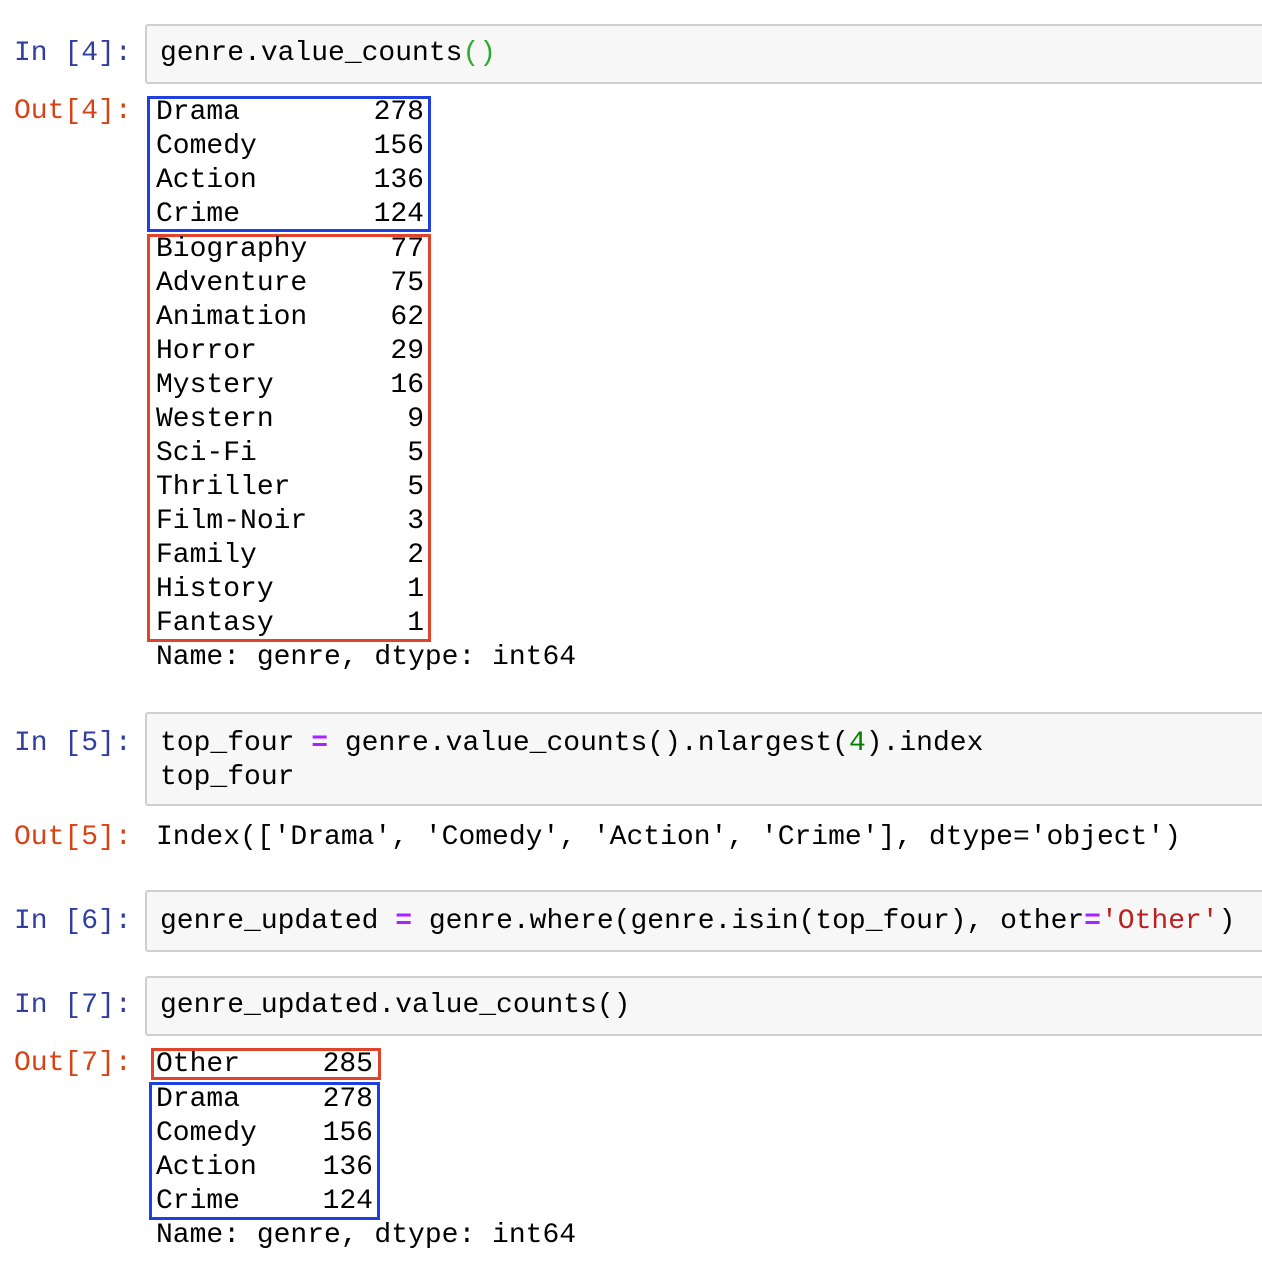 This screenshot has width=1262, height=1270. Describe the element at coordinates (278, 921) in the screenshot. I see `code-token: genre_updated` at that location.